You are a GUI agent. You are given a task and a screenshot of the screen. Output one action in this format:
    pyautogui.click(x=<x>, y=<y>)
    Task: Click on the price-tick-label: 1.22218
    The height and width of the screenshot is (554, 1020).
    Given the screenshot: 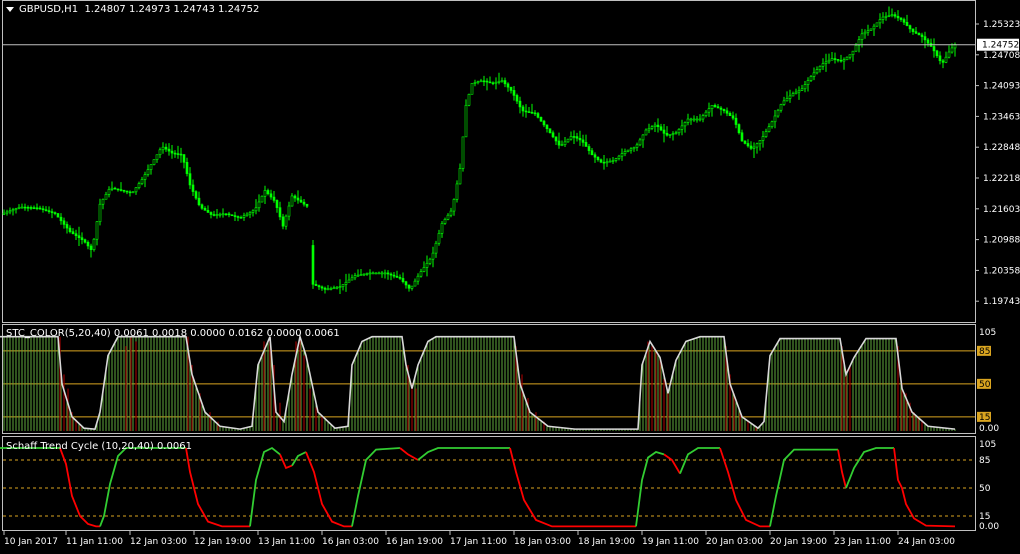 What is the action you would take?
    pyautogui.click(x=1001, y=179)
    